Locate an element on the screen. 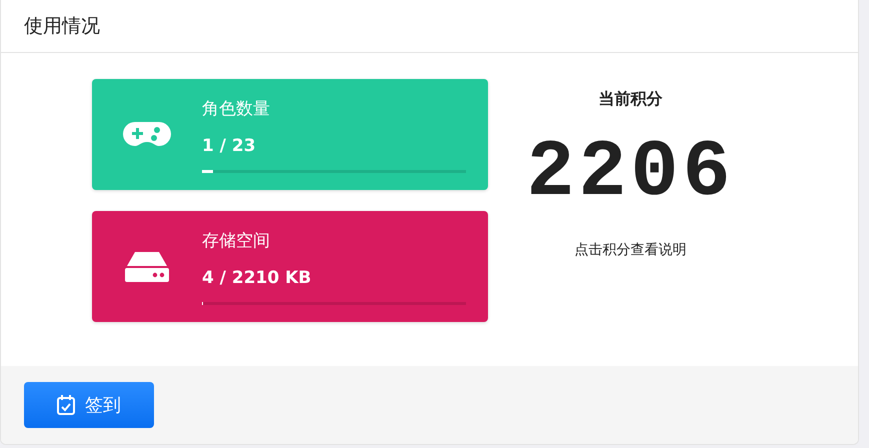 The width and height of the screenshot is (869, 448). stat-reading: 1 / 23 is located at coordinates (229, 146).